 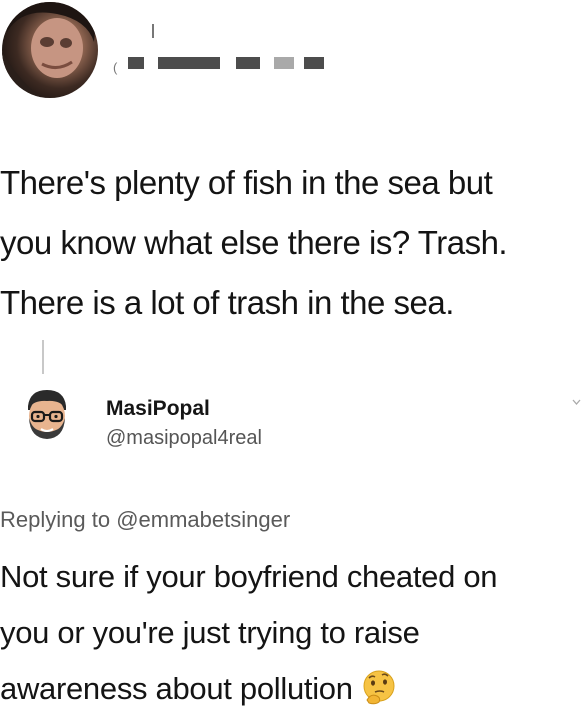 I want to click on bearded-man-avatar-icon, so click(x=47, y=415).